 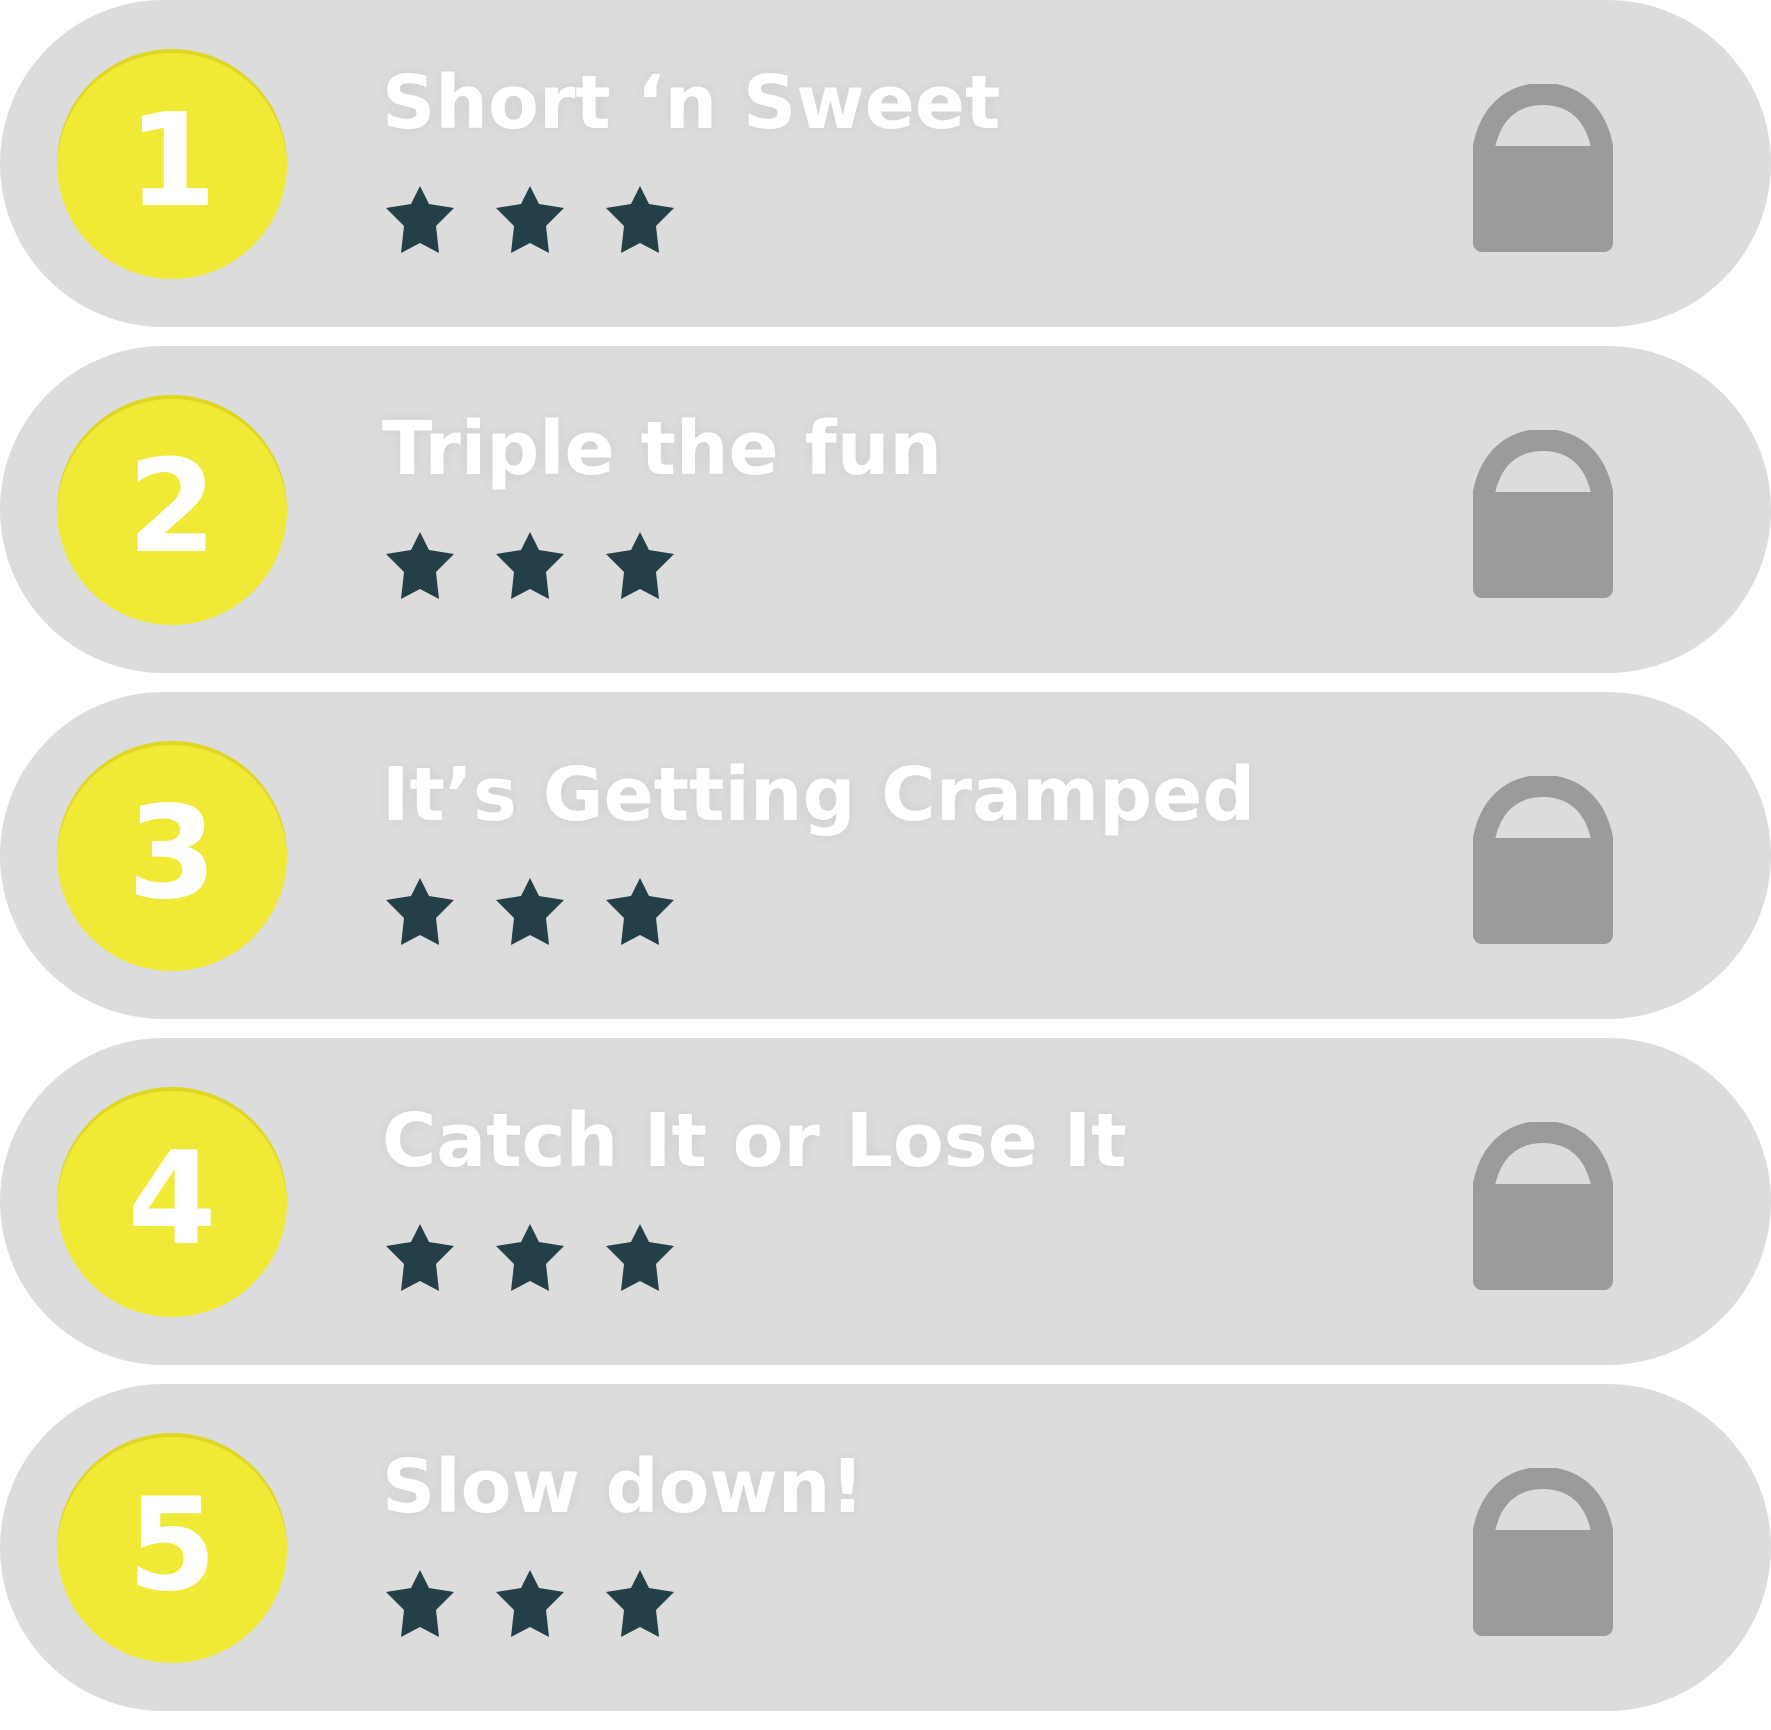 I want to click on level-number-badge: 1, so click(x=172, y=163).